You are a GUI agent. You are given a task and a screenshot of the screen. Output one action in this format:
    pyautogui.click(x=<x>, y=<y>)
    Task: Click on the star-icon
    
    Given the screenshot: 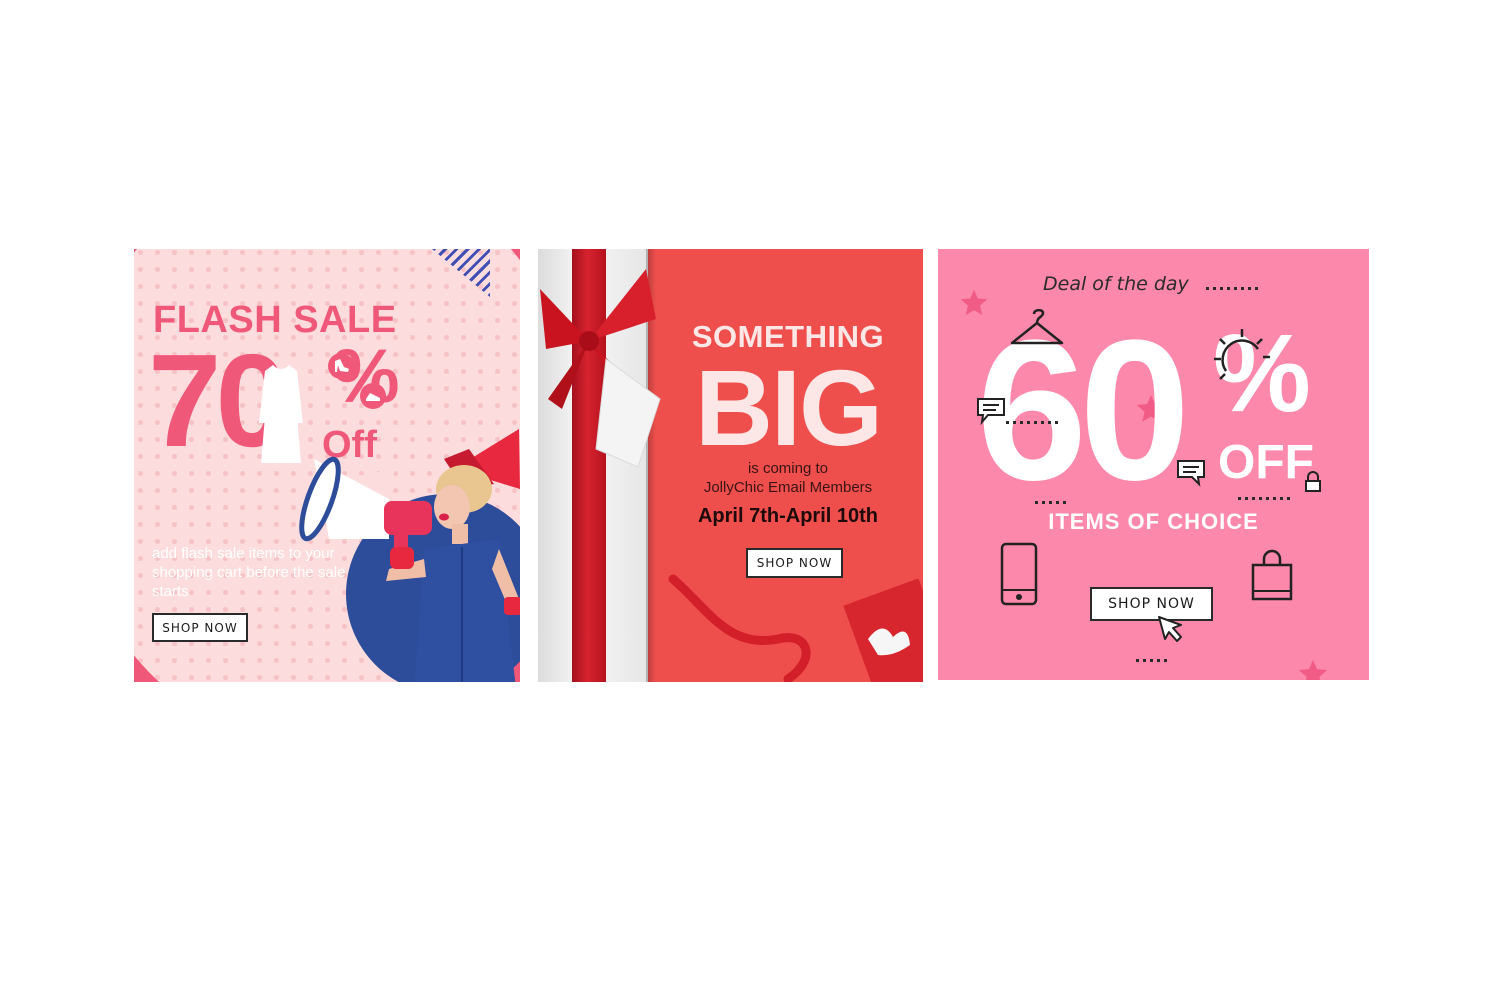 What is the action you would take?
    pyautogui.click(x=1313, y=669)
    